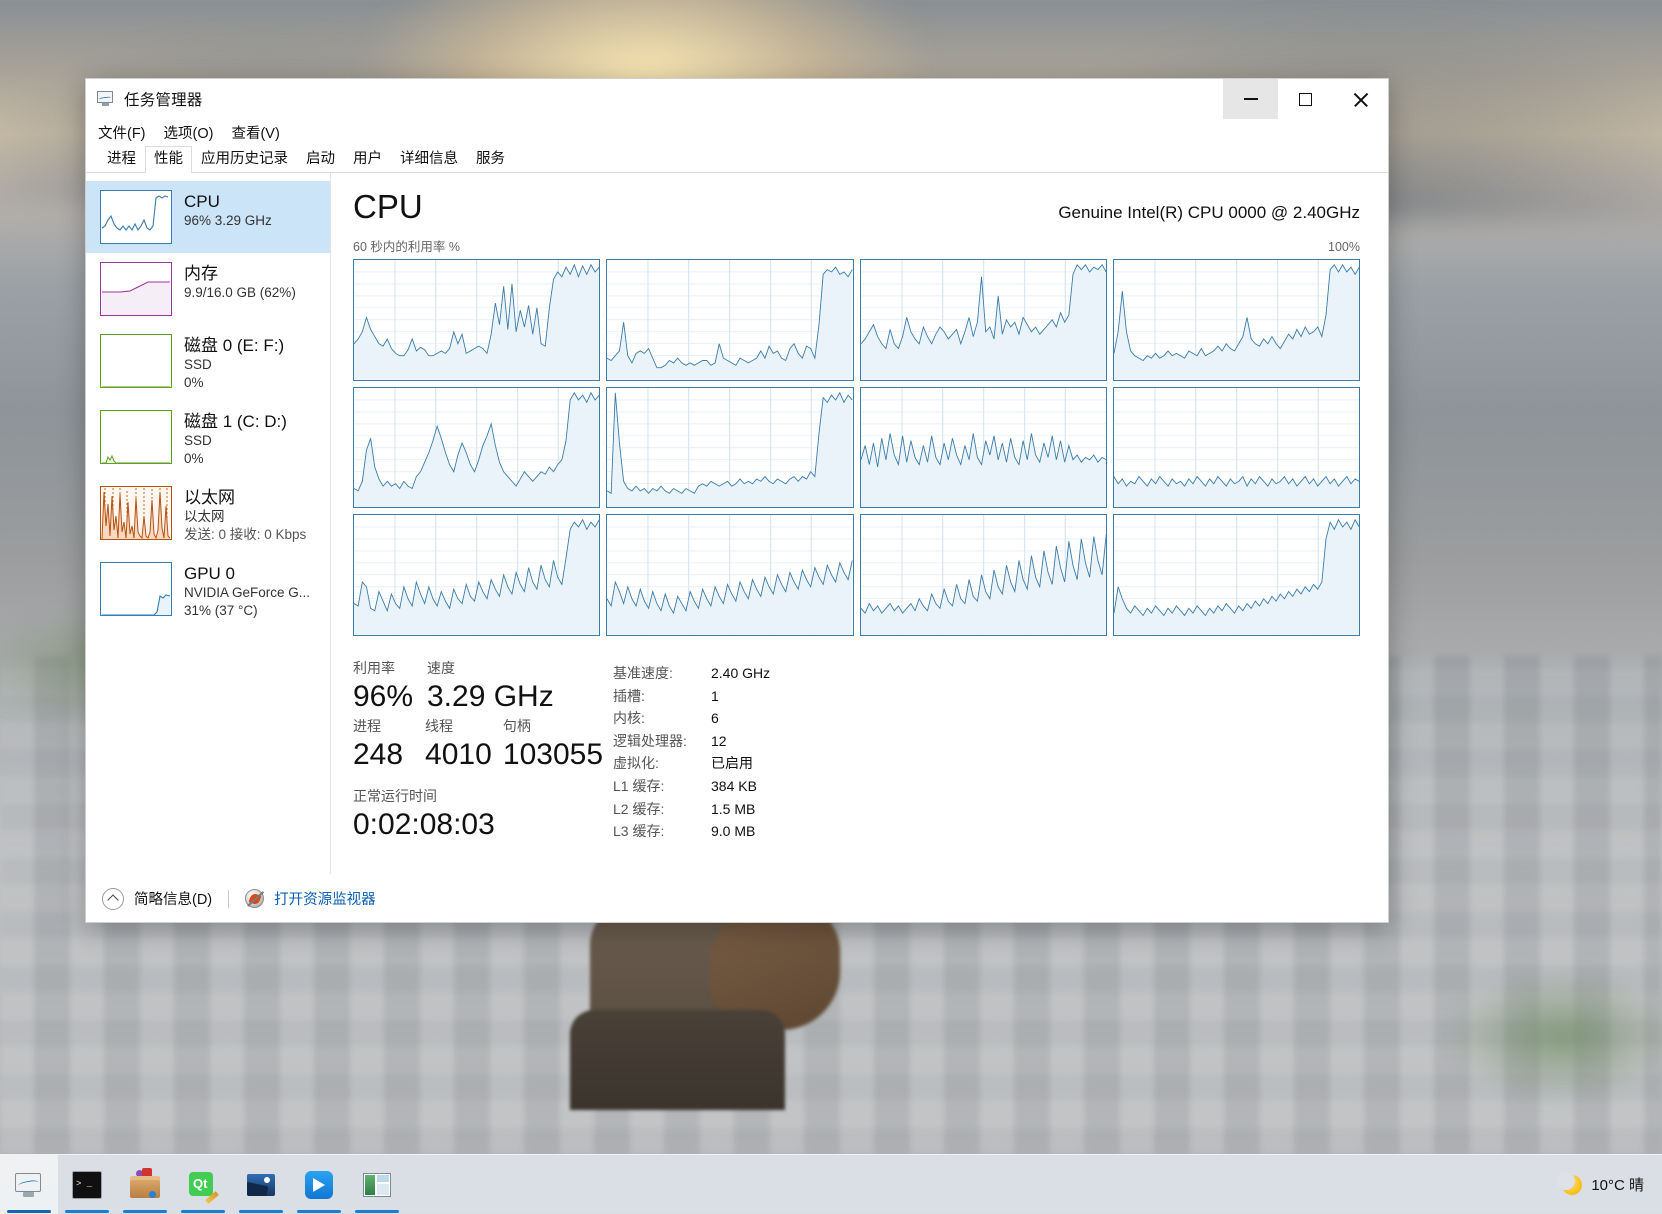 The image size is (1662, 1214). Describe the element at coordinates (737, 160) in the screenshot. I see `tab-strip: 进程 性能 应用历史记录 启动 用户 详细信息 服务` at that location.